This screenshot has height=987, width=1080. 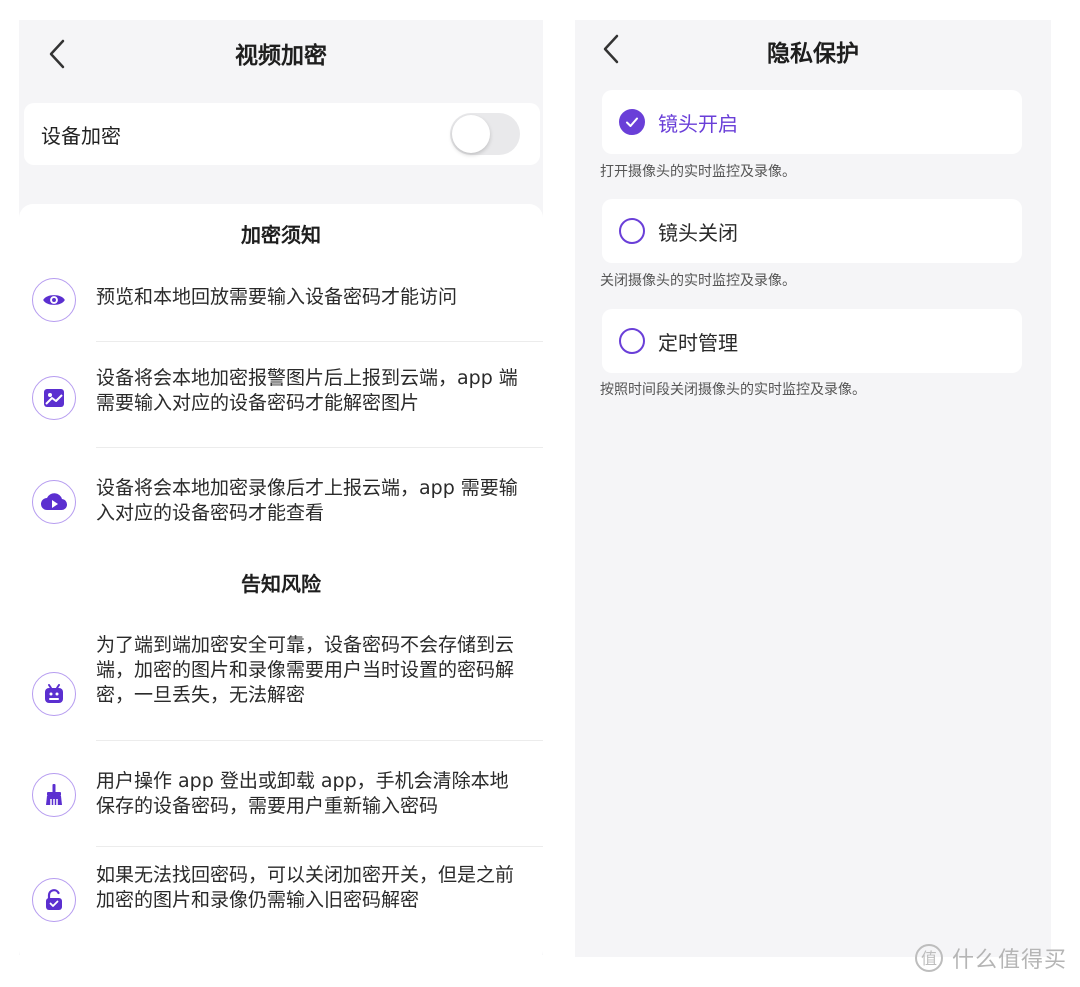 What do you see at coordinates (1010, 960) in the screenshot?
I see `watermark-text: 什么值得买` at bounding box center [1010, 960].